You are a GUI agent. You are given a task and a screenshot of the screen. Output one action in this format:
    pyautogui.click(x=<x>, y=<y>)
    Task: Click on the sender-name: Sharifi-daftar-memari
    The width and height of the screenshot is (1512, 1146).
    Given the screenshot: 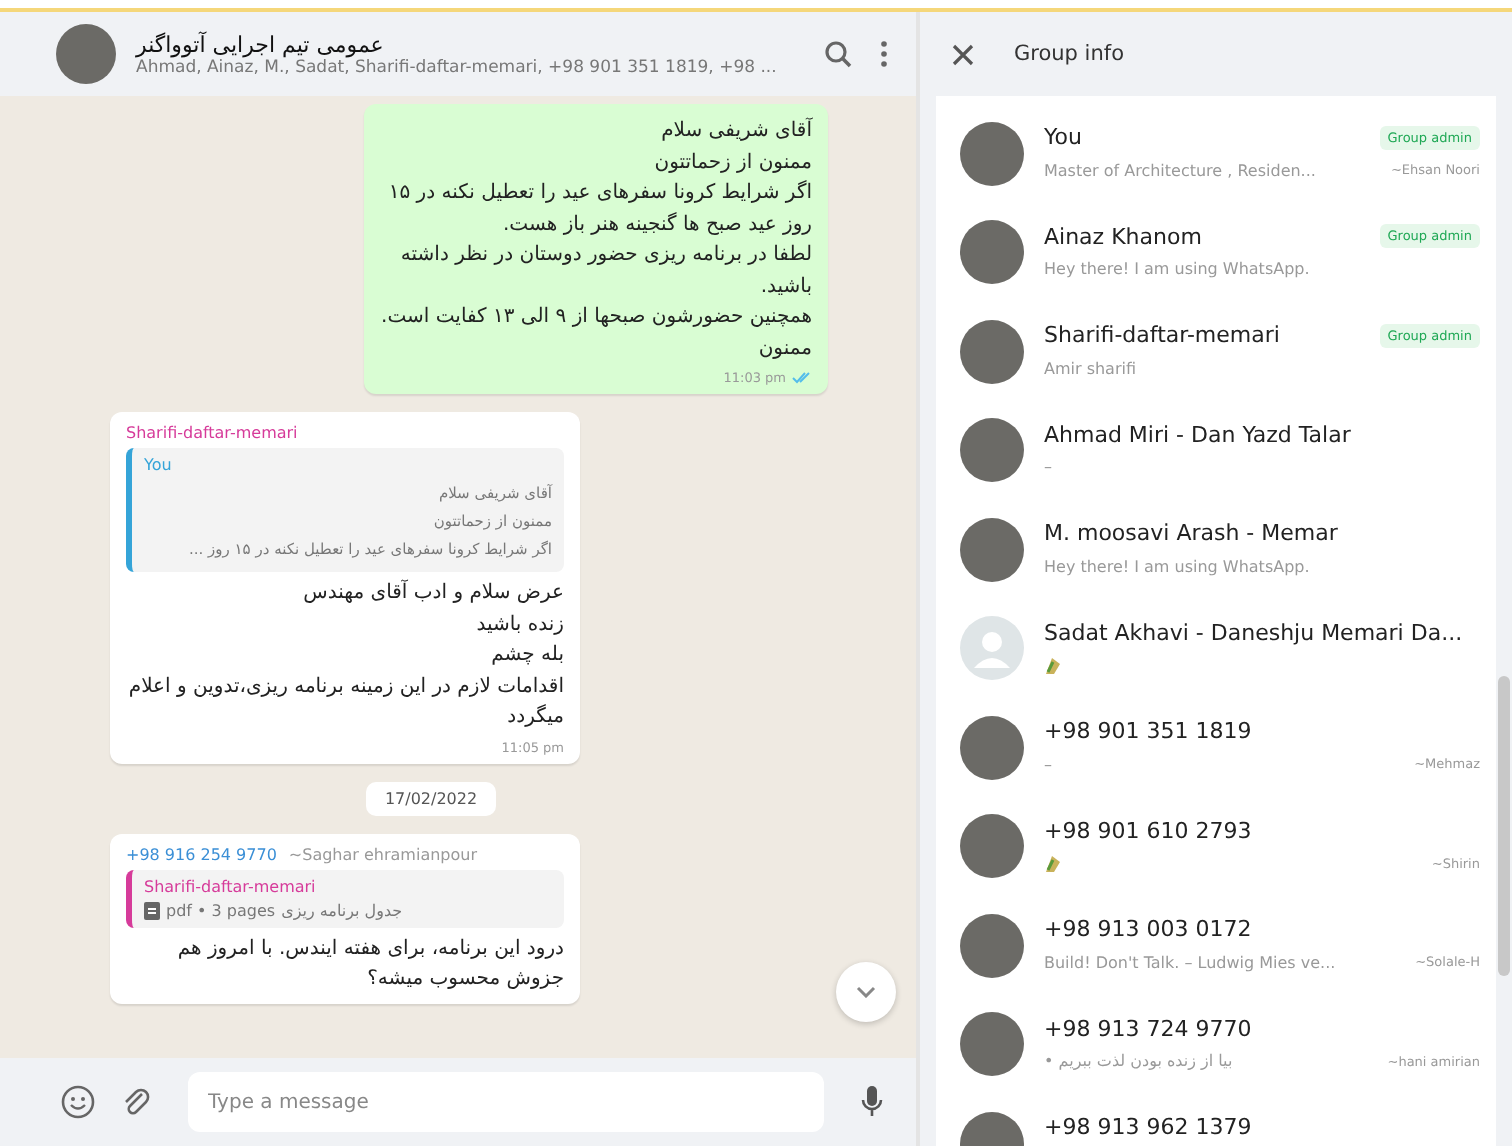 What is the action you would take?
    pyautogui.click(x=212, y=433)
    